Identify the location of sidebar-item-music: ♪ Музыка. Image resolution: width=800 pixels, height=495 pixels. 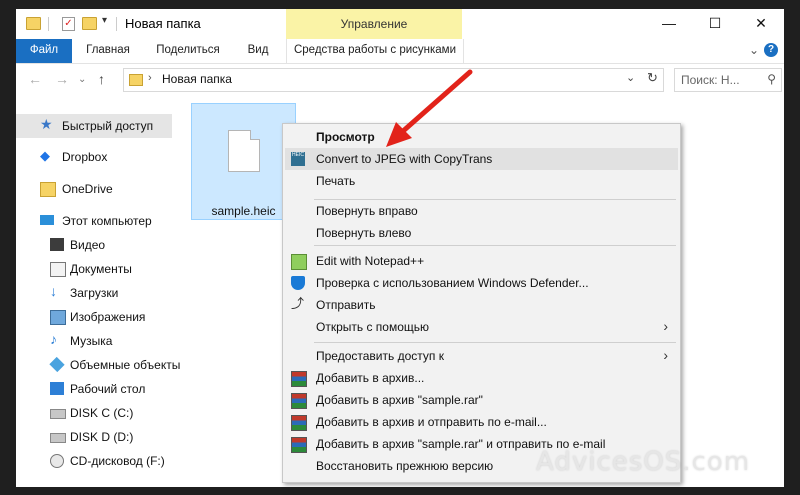
(96, 341).